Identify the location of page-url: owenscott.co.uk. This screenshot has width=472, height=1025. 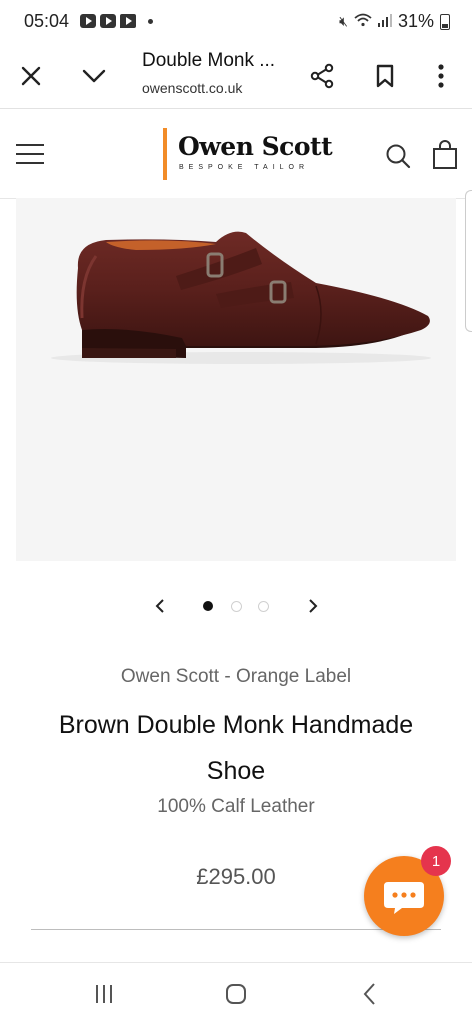
(192, 88).